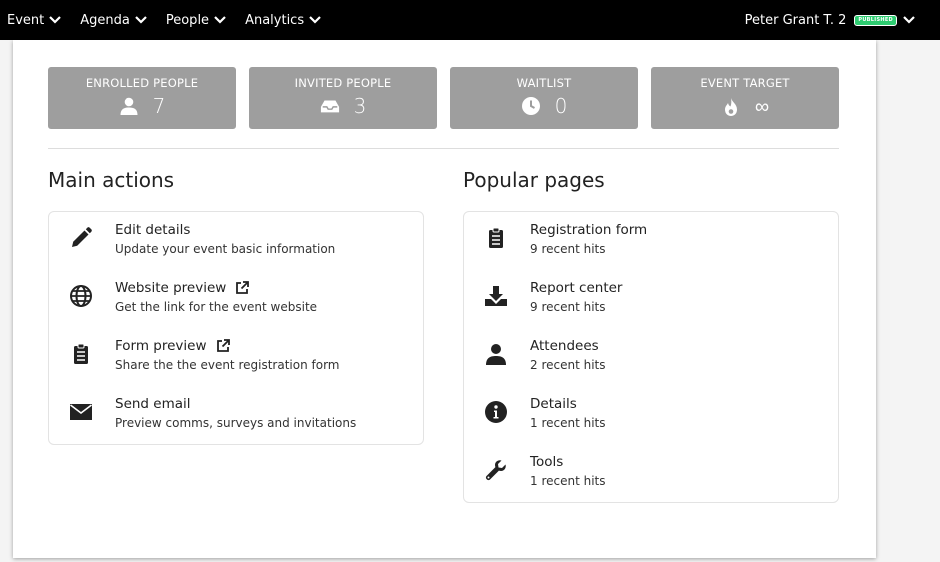 Image resolution: width=940 pixels, height=562 pixels. What do you see at coordinates (81, 353) in the screenshot?
I see `clipboard-icon` at bounding box center [81, 353].